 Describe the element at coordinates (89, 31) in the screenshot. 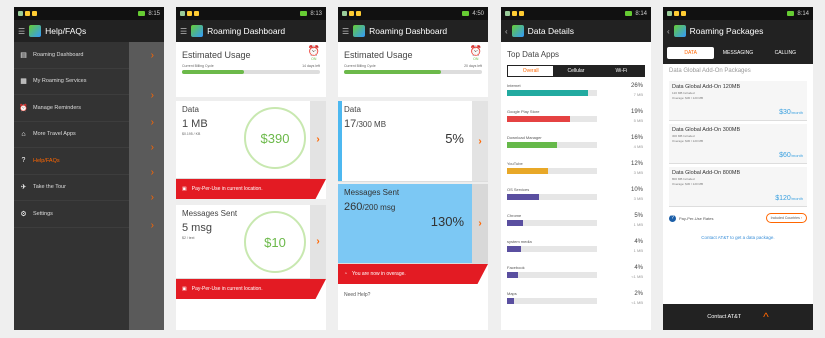

I see `app-bar: ☰ Help/FAQs` at that location.